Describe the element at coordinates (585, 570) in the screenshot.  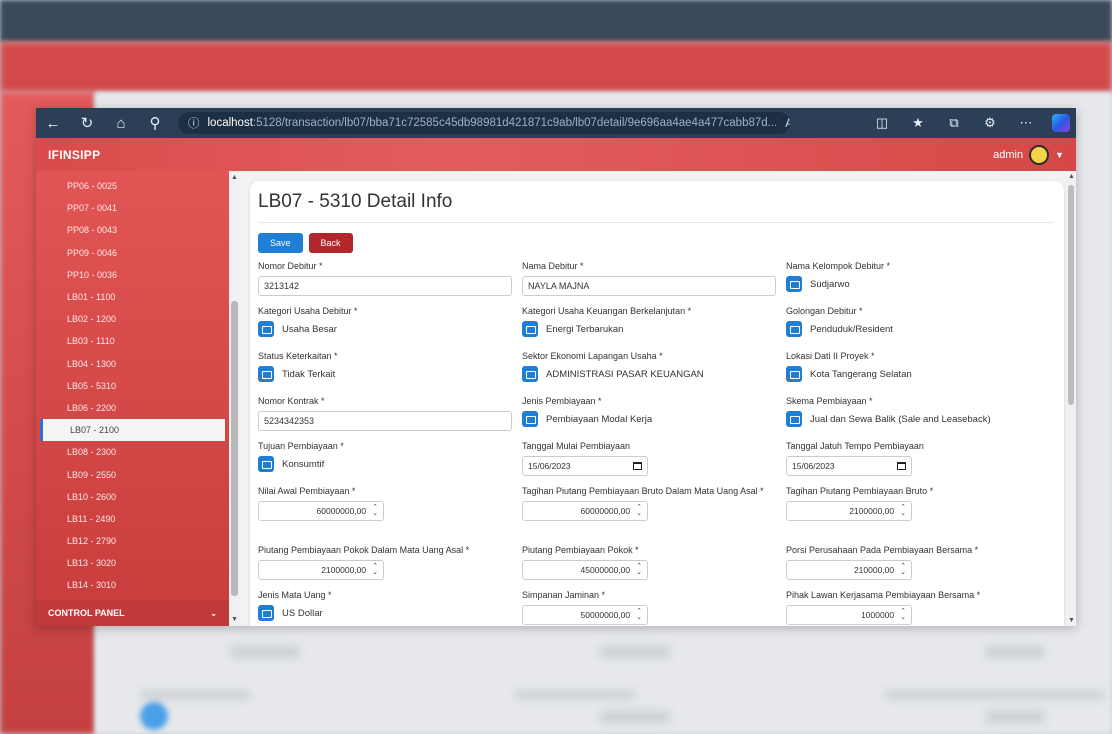
I see `piutang-pokok-number-input: 45000000,00 ⌃ ⌄` at that location.